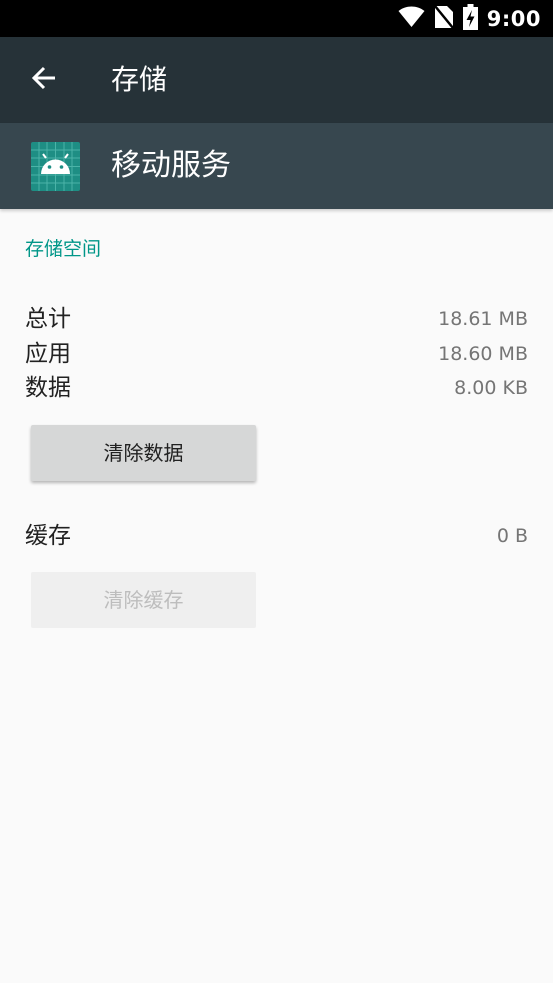 This screenshot has width=553, height=983. I want to click on total-value: 18.61 MB, so click(483, 319).